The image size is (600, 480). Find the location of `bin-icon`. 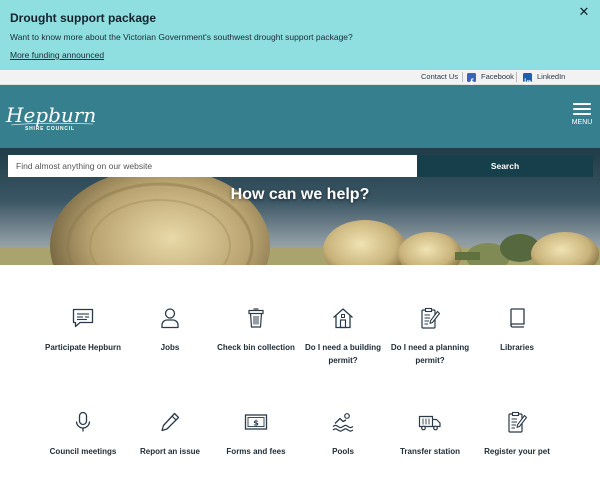

bin-icon is located at coordinates (256, 318).